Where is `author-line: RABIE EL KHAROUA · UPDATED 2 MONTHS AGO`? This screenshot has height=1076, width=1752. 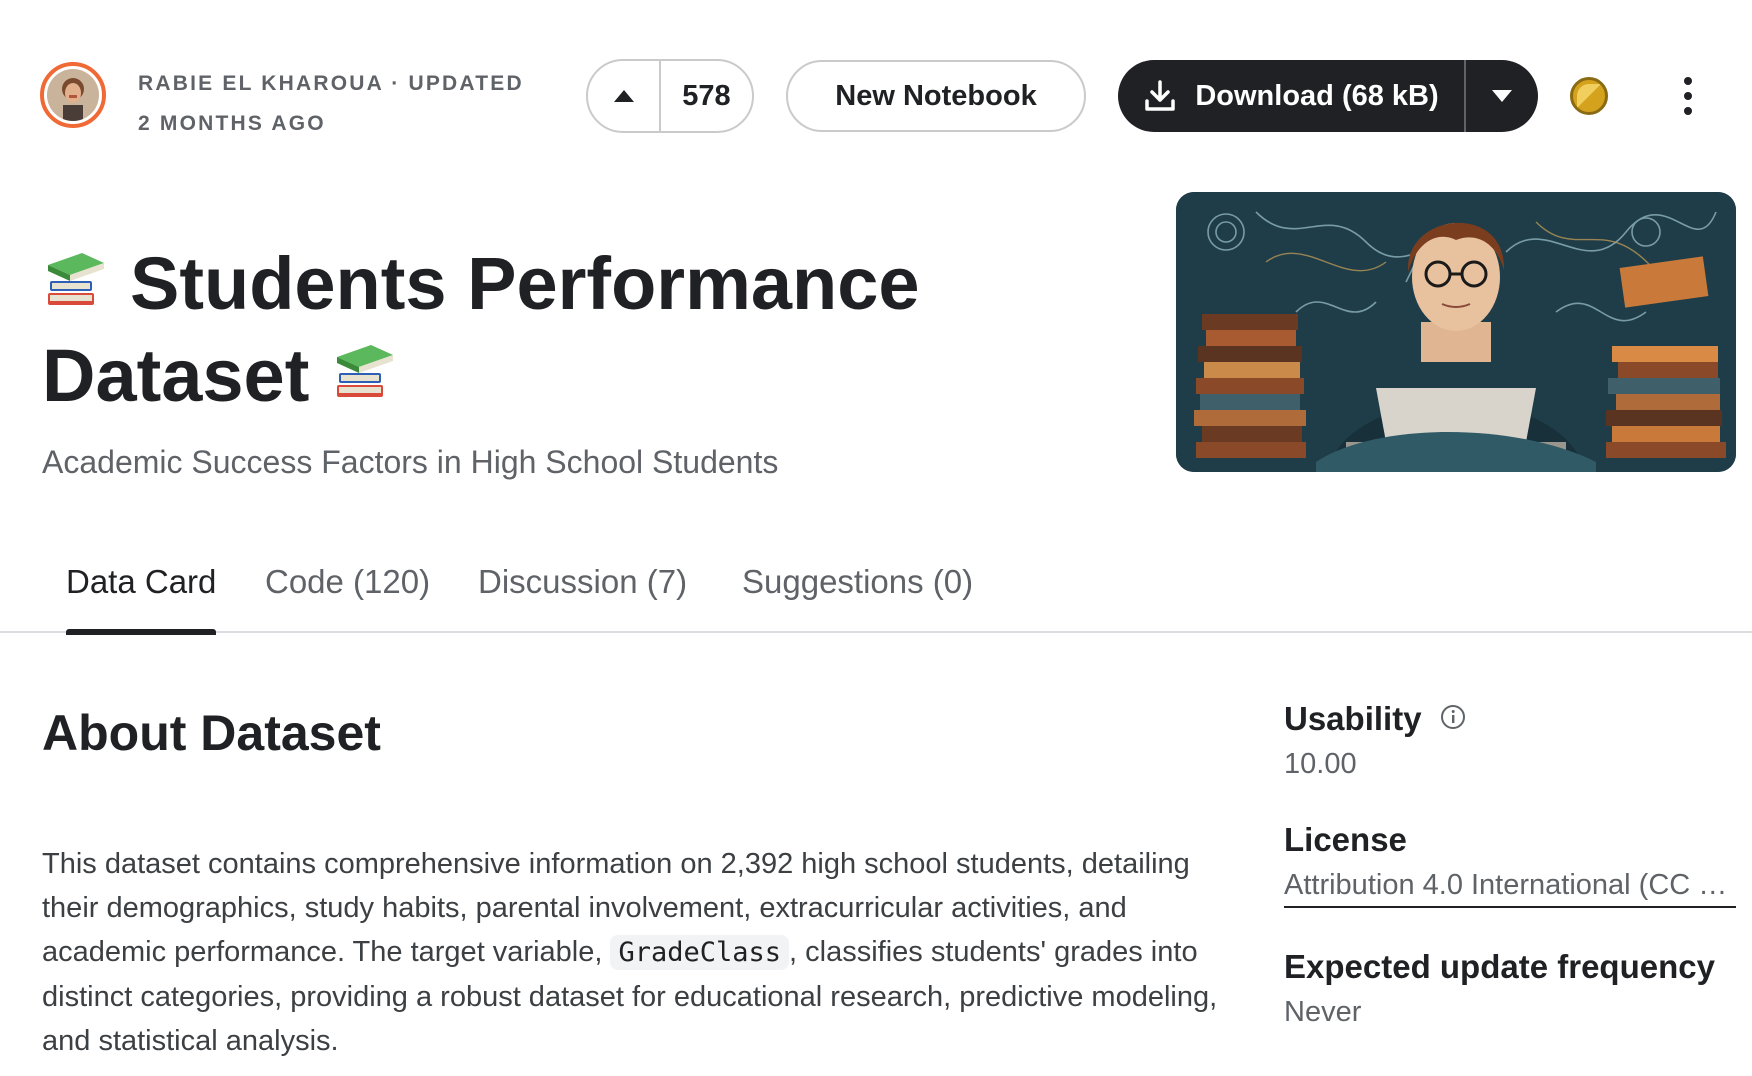 author-line: RABIE EL KHAROUA · UPDATED 2 MONTHS AGO is located at coordinates (338, 104).